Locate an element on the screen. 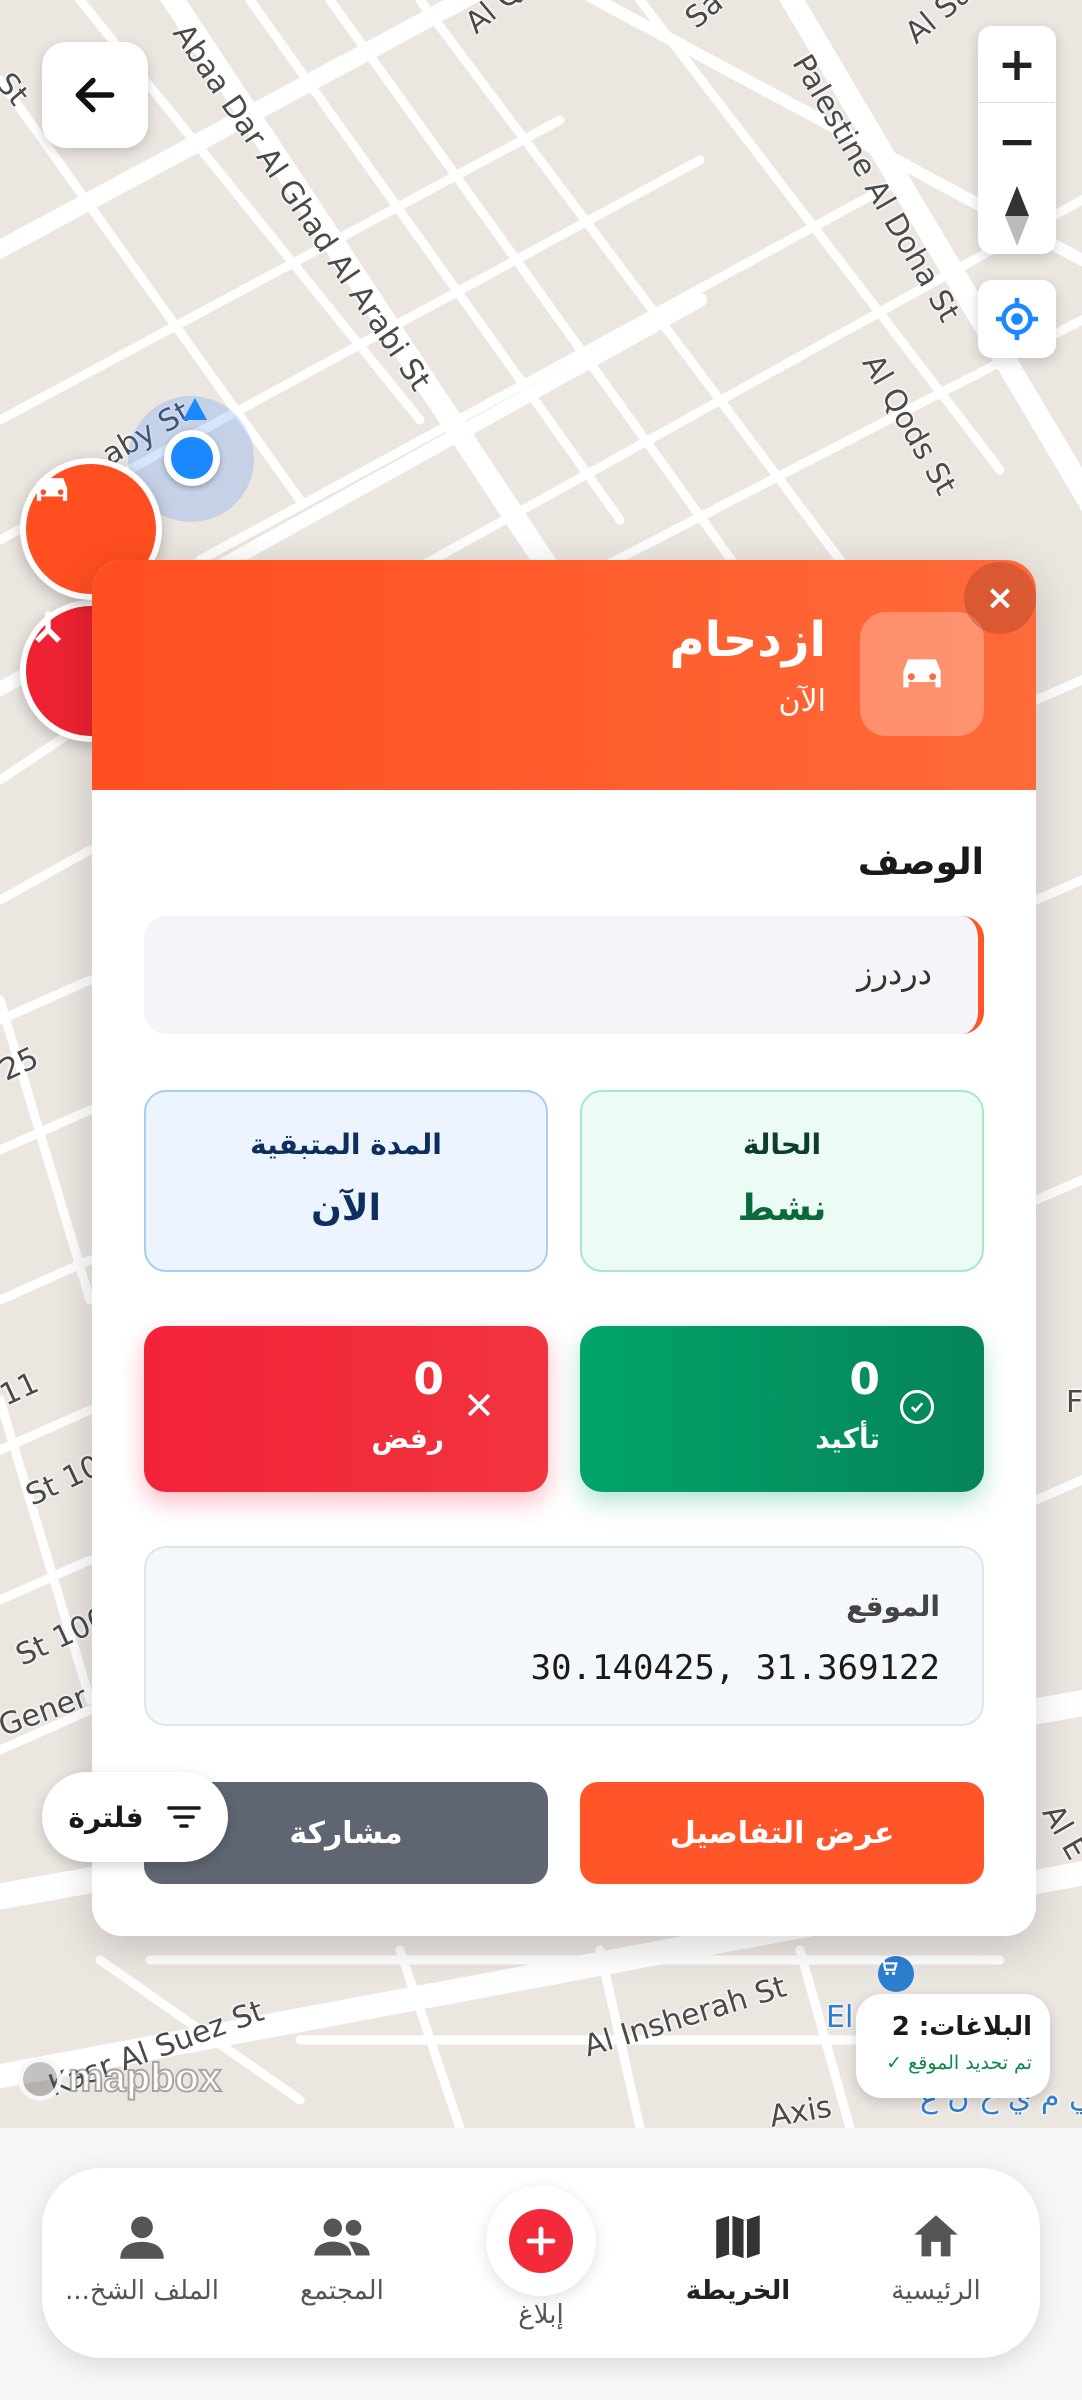 Image resolution: width=1082 pixels, height=2400 pixels. close-card-button: × is located at coordinates (1000, 598).